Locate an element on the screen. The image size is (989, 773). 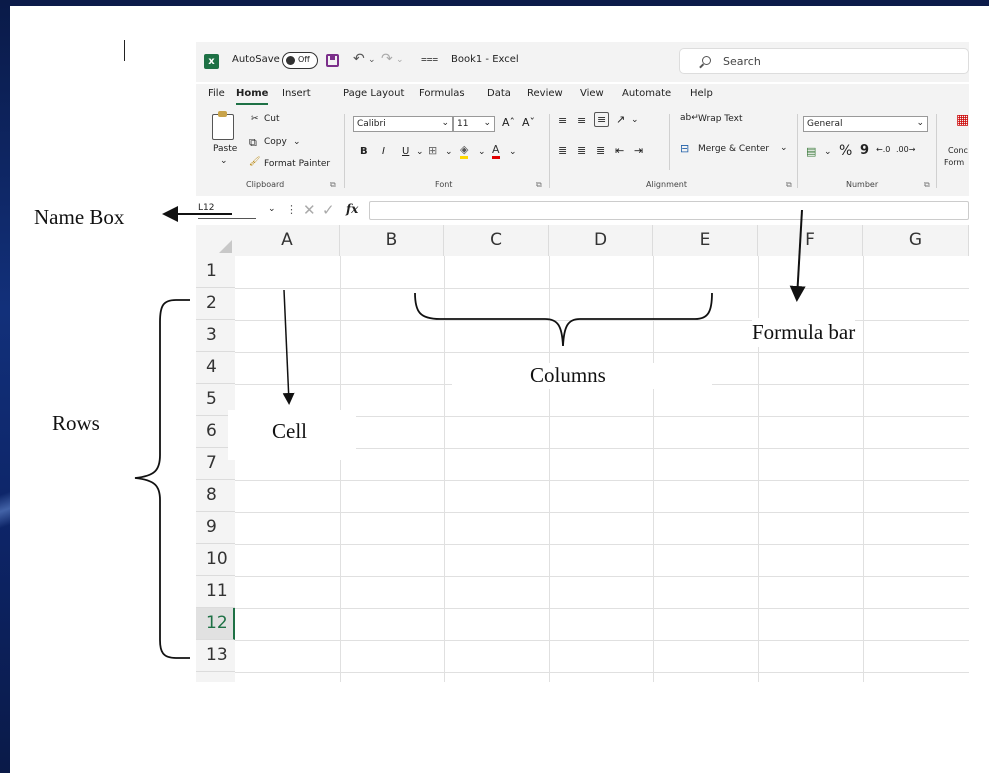
columns-brace is located at coordinates (563, 319).